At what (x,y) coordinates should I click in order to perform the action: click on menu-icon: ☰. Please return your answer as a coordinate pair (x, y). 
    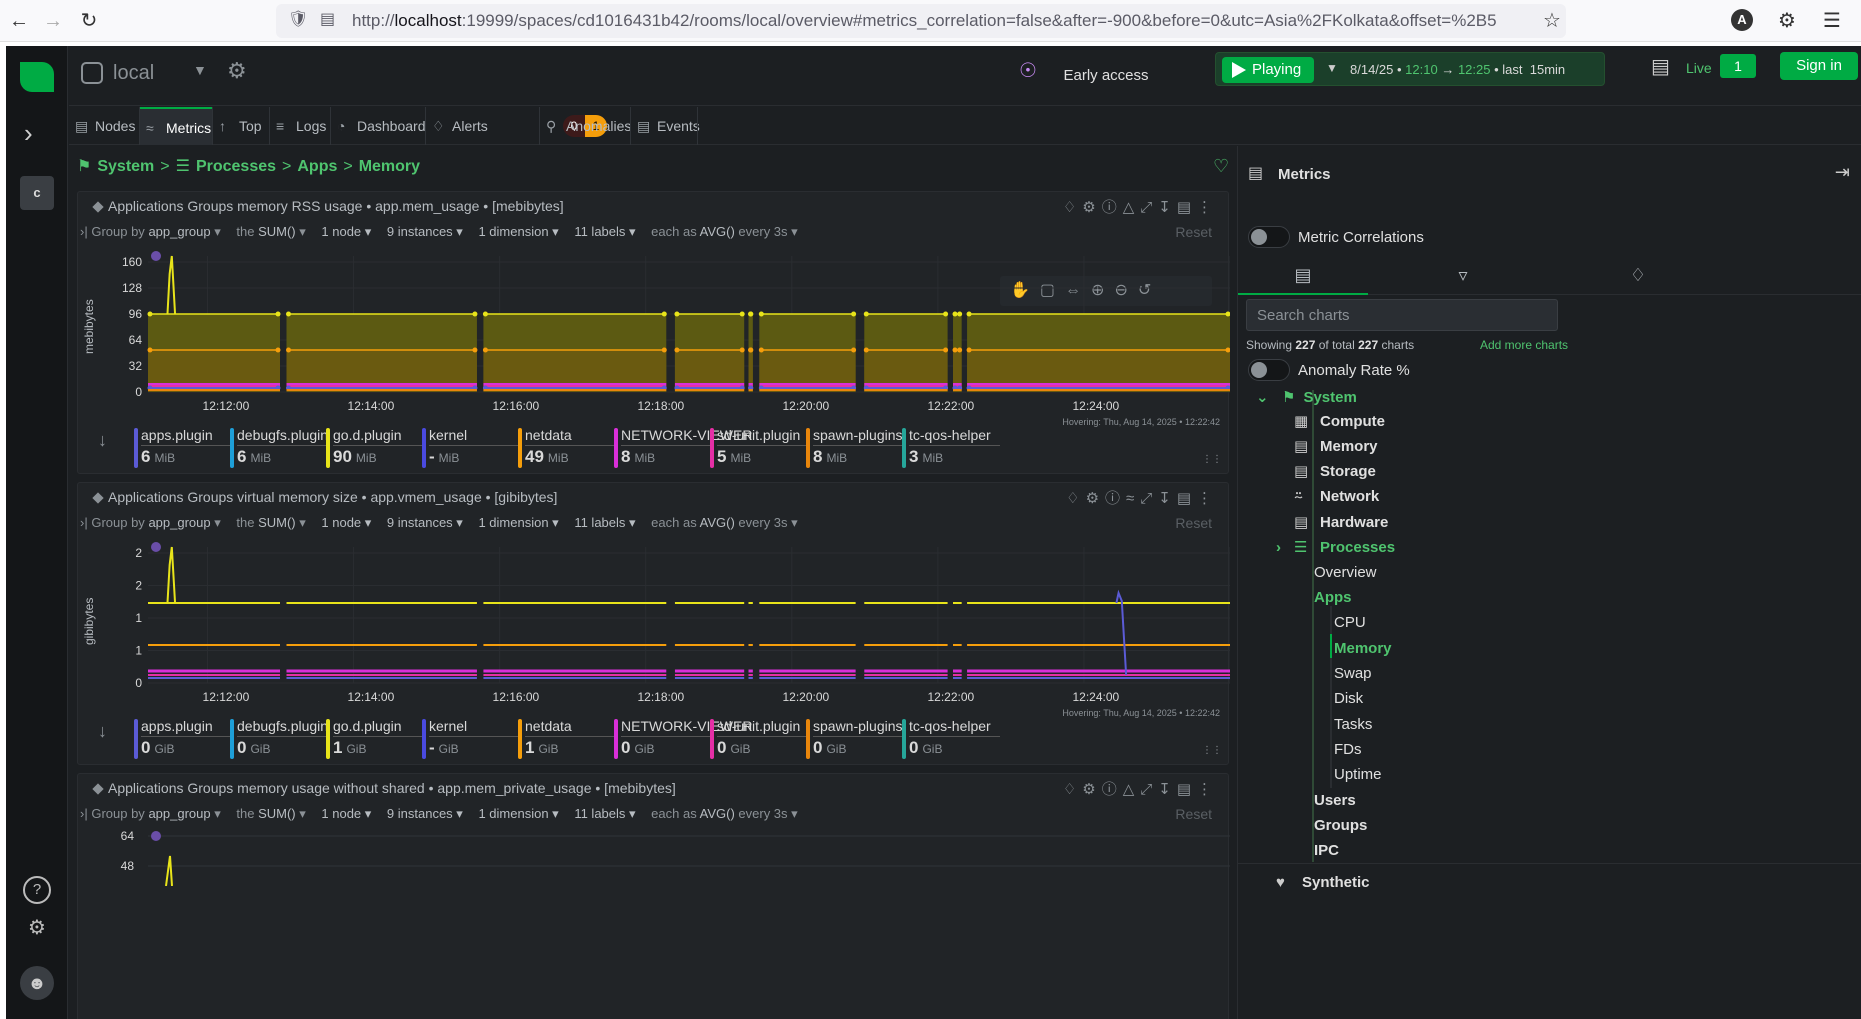
    Looking at the image, I should click on (1832, 21).